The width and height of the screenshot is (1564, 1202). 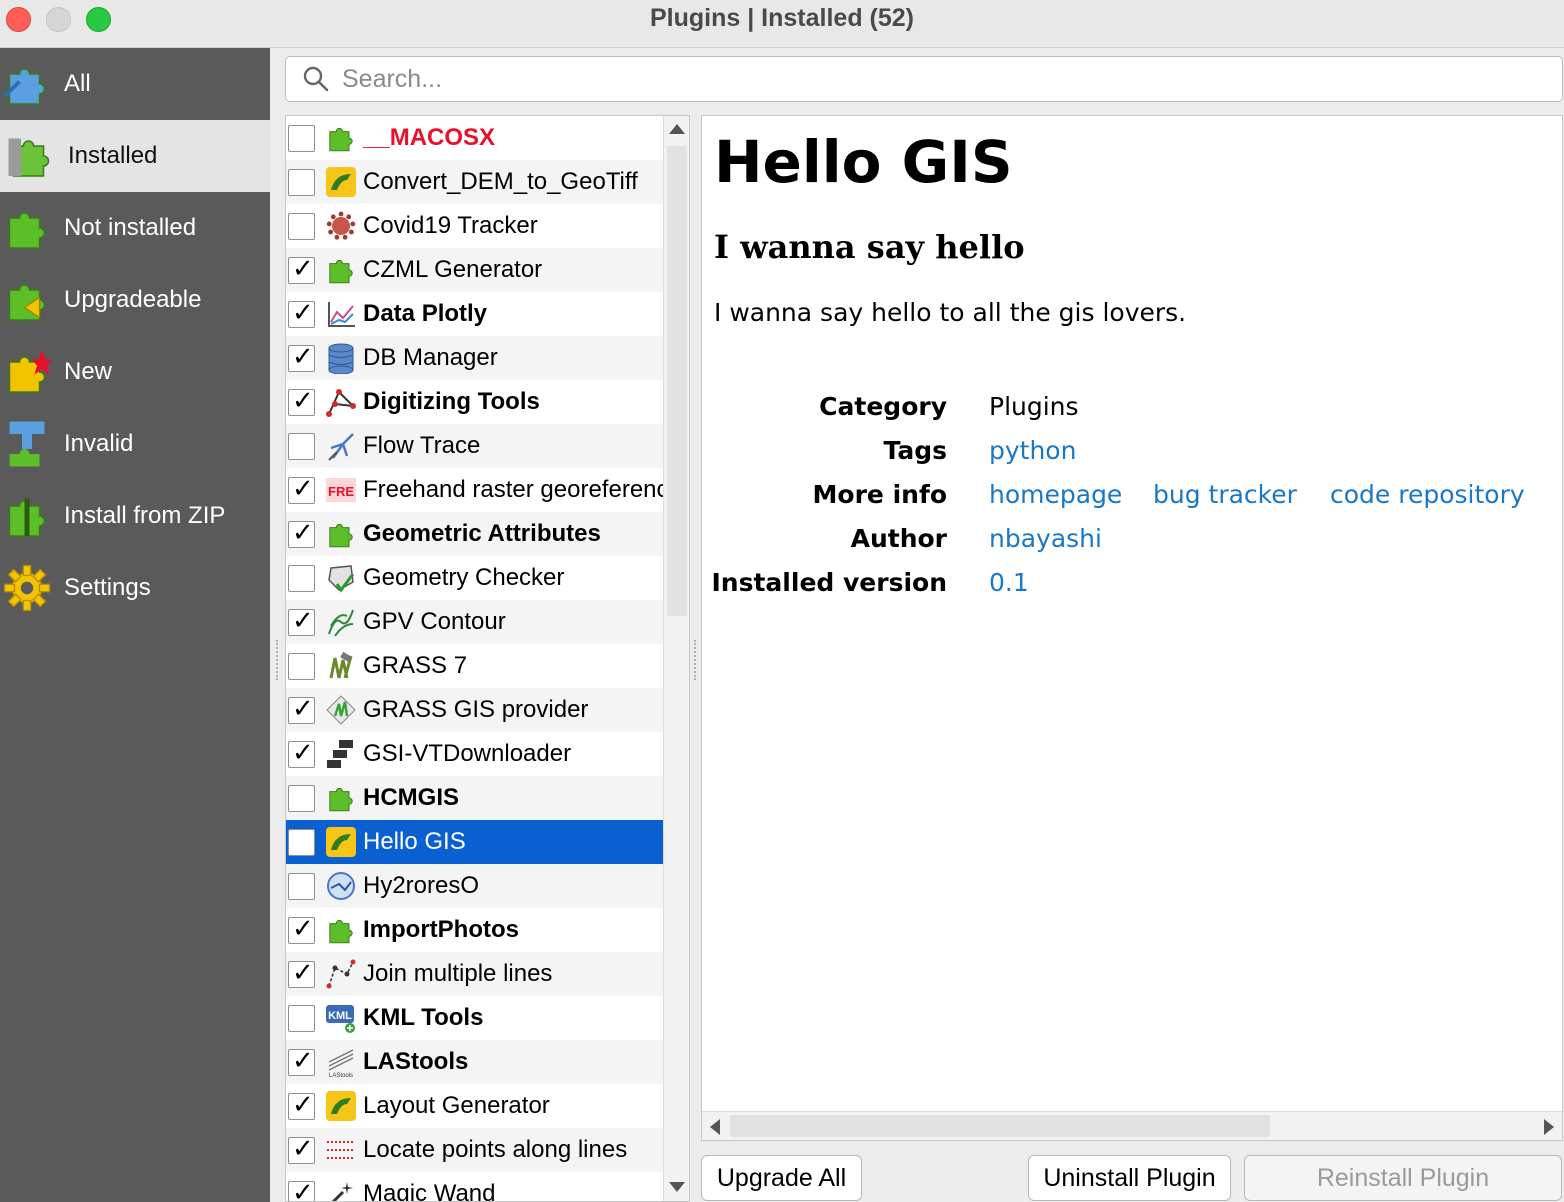 I want to click on plugin-list-item: Locate points along lines, so click(x=474, y=1150).